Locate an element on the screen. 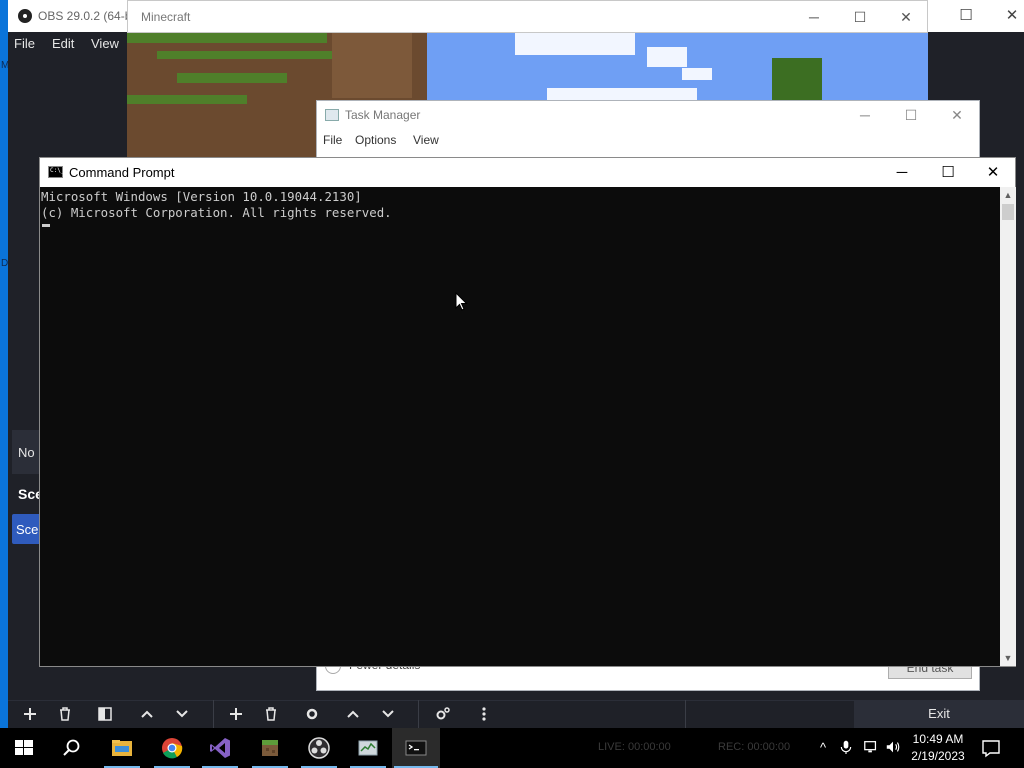  obs-menu-edit: Edit is located at coordinates (63, 43).